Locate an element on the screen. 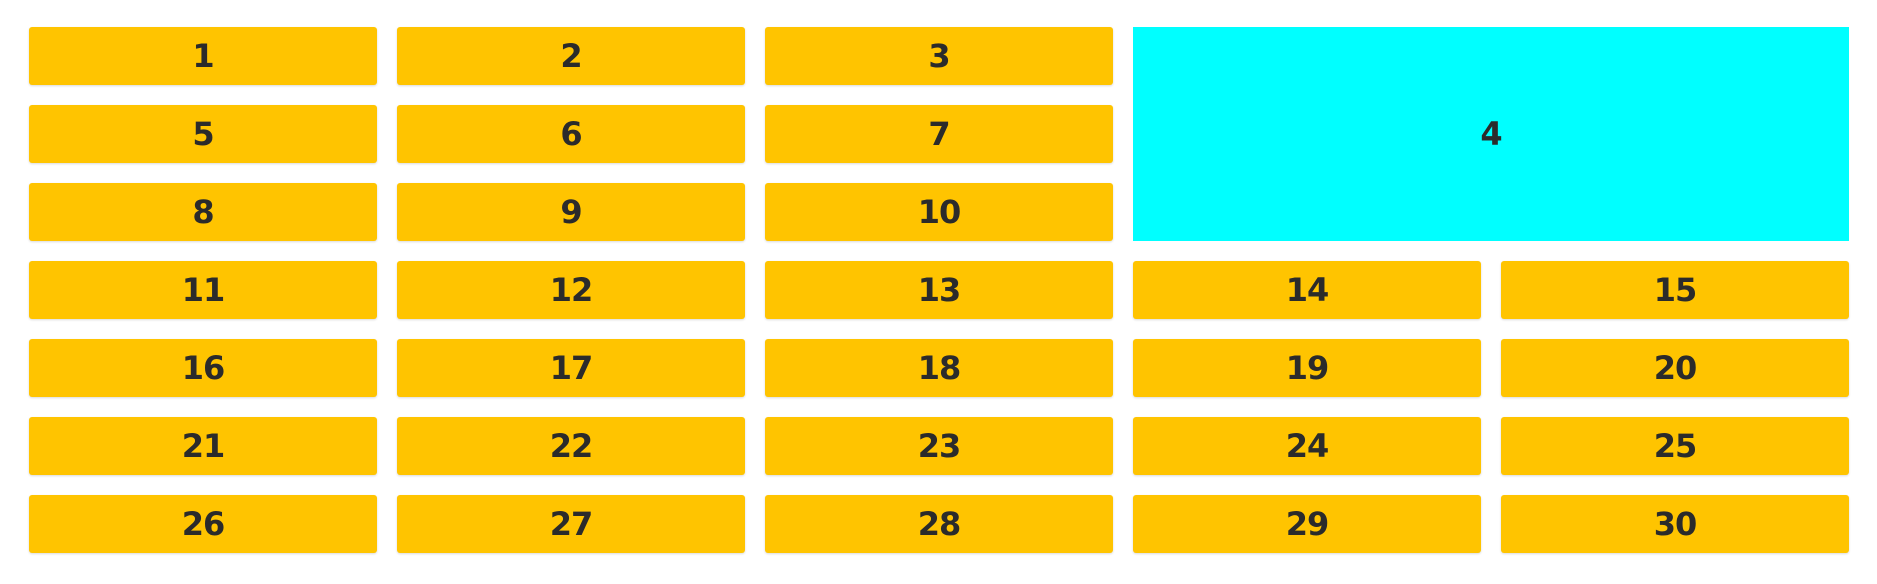  grid-cell-30: 30 is located at coordinates (1675, 524).